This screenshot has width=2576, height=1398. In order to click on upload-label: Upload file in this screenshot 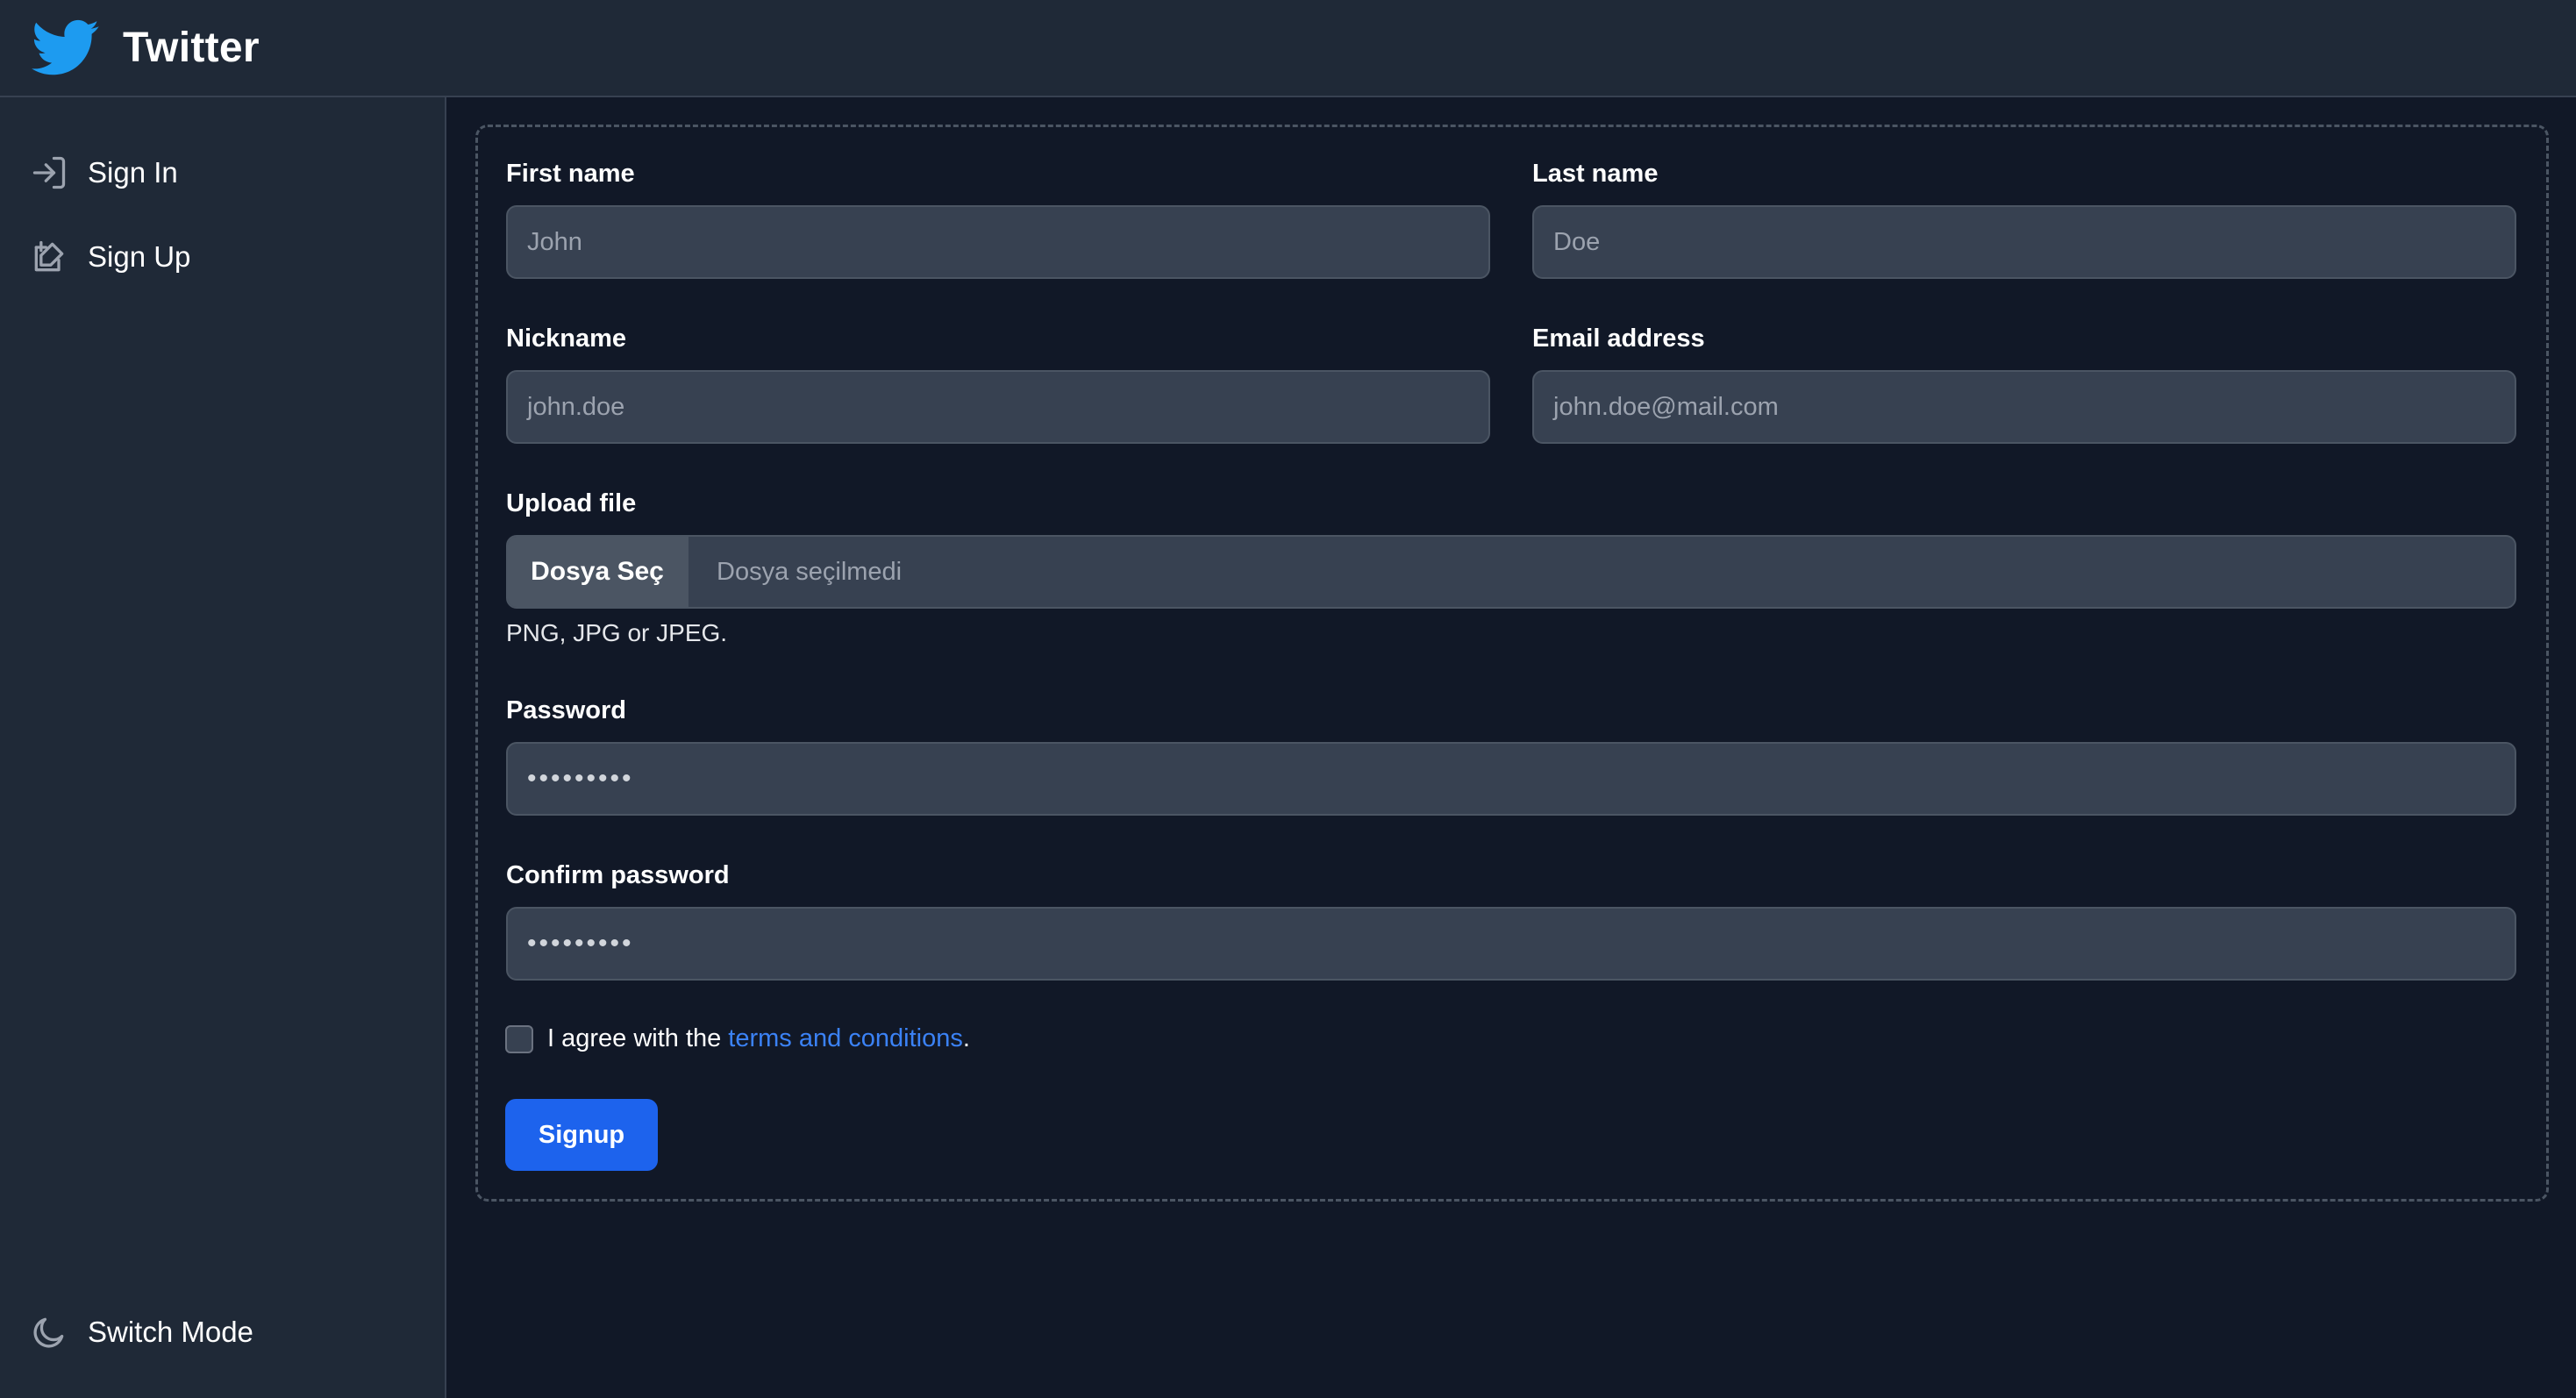, I will do `click(571, 503)`.